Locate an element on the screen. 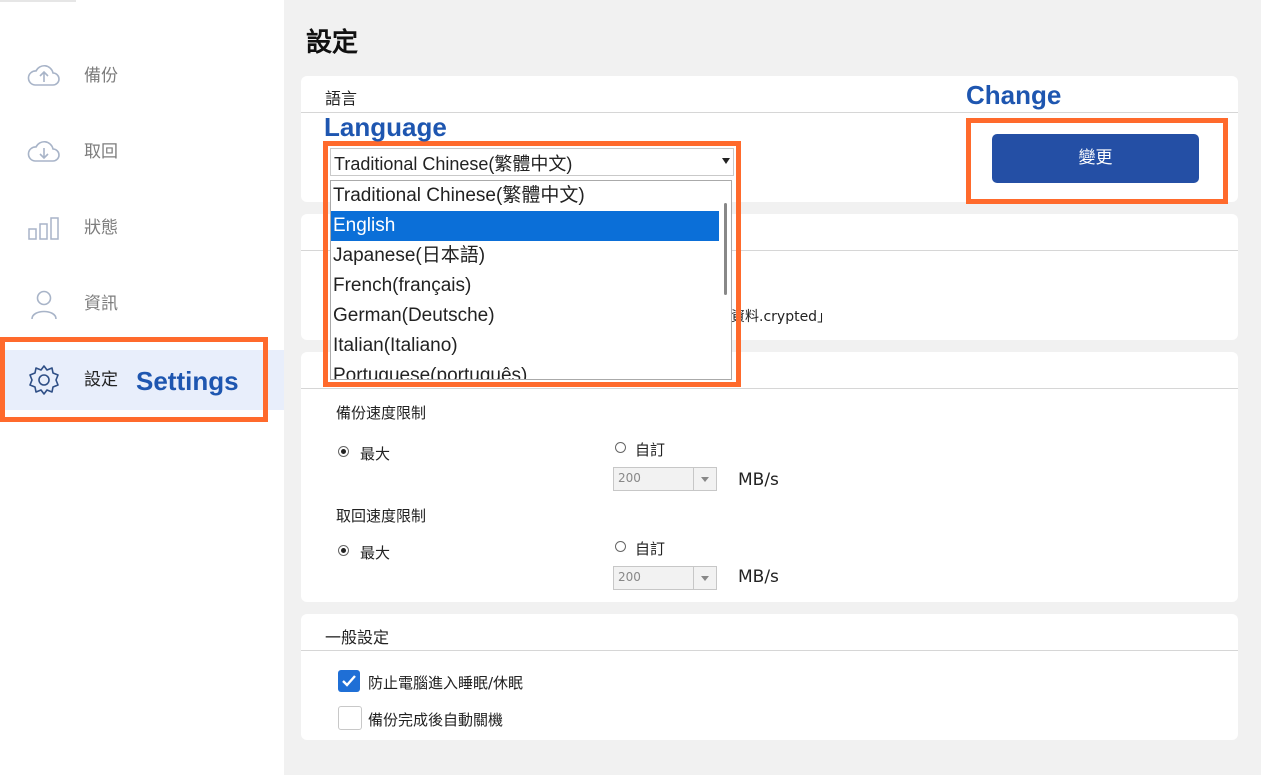 Image resolution: width=1261 pixels, height=775 pixels. backup-max-radio is located at coordinates (343, 451).